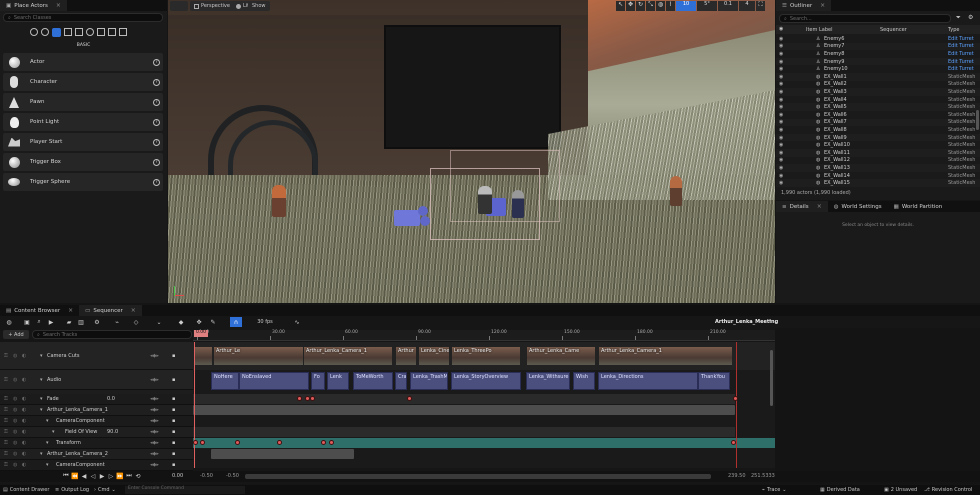 This screenshot has width=980, height=495. What do you see at coordinates (39, 322) in the screenshot?
I see `find-asset-icon: ⌕` at bounding box center [39, 322].